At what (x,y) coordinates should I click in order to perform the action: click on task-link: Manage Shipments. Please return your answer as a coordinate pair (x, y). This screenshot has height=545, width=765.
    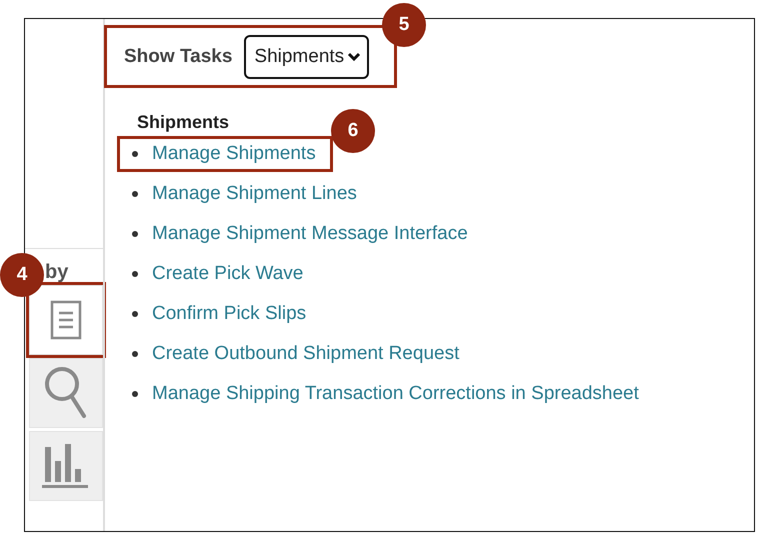
    Looking at the image, I should click on (234, 154).